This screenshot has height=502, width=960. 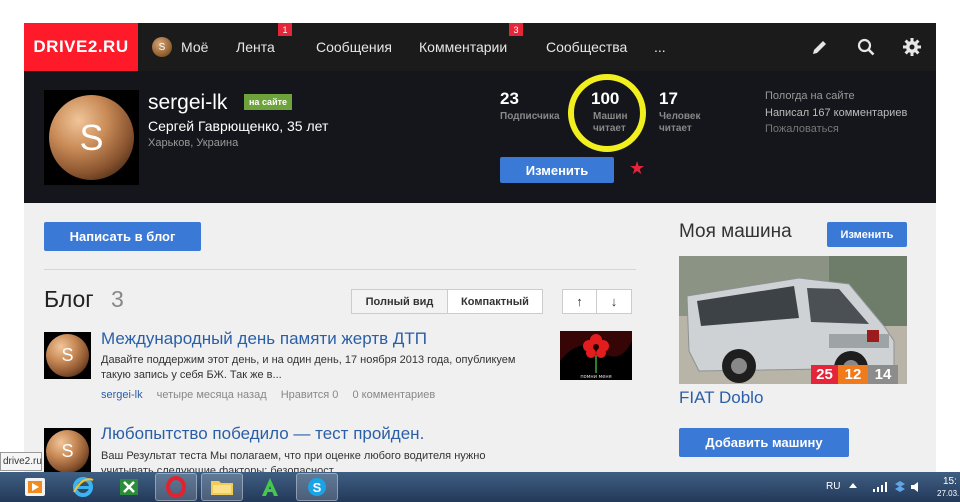 I want to click on feed-badge: 1, so click(x=285, y=29).